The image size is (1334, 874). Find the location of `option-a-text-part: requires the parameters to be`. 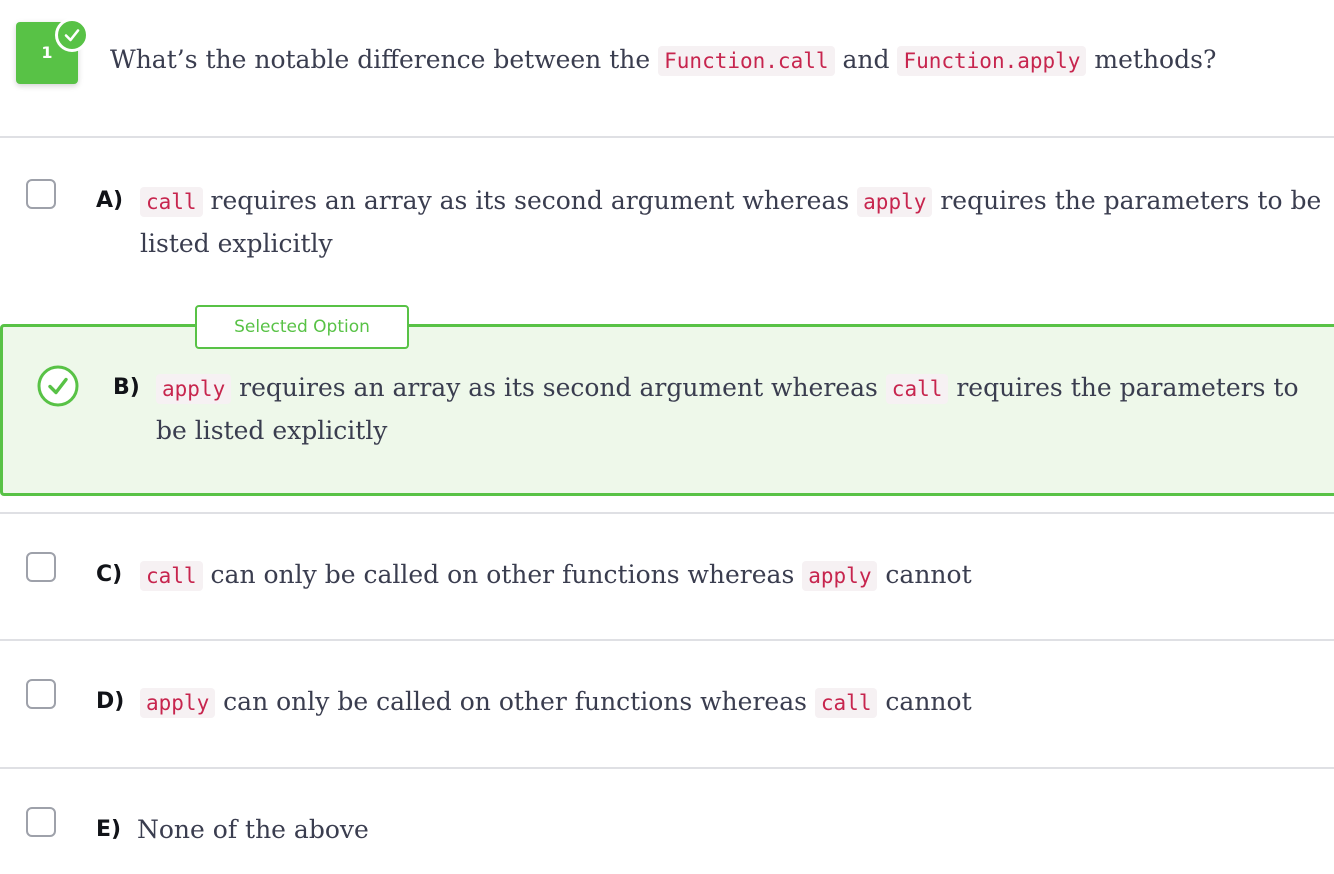

option-a-text-part: requires the parameters to be is located at coordinates (1131, 200).